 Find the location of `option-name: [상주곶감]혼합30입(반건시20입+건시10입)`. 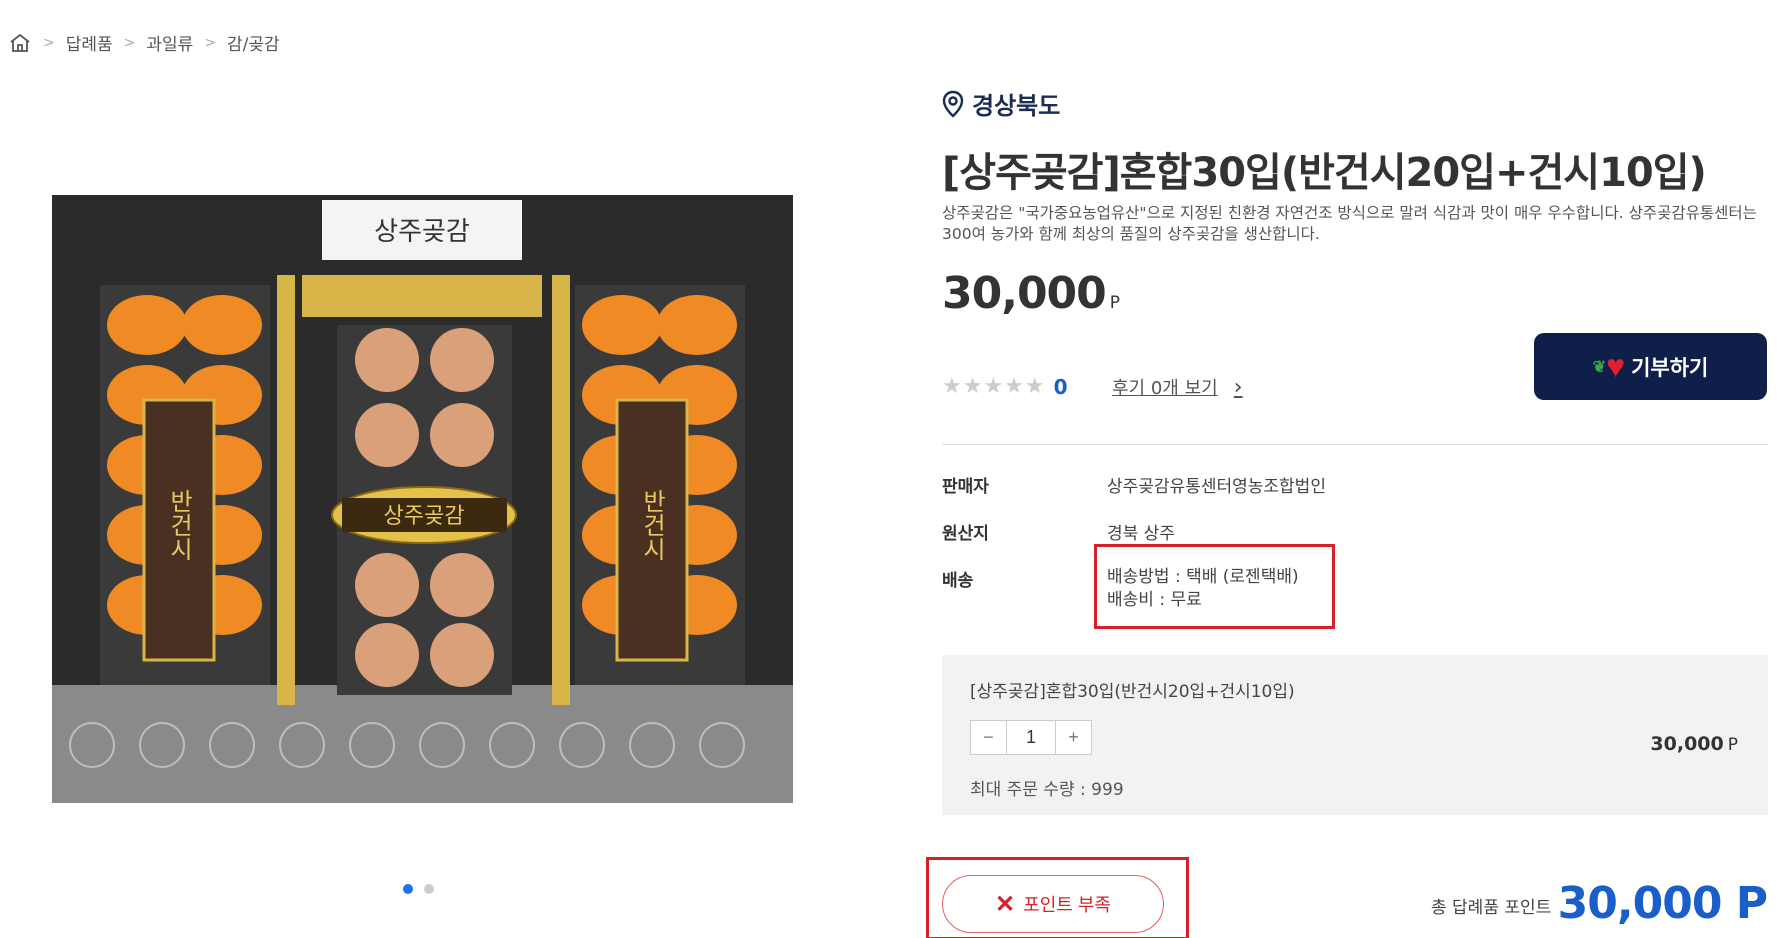

option-name: [상주곶감]혼합30입(반건시20입+건시10입) is located at coordinates (1132, 692).